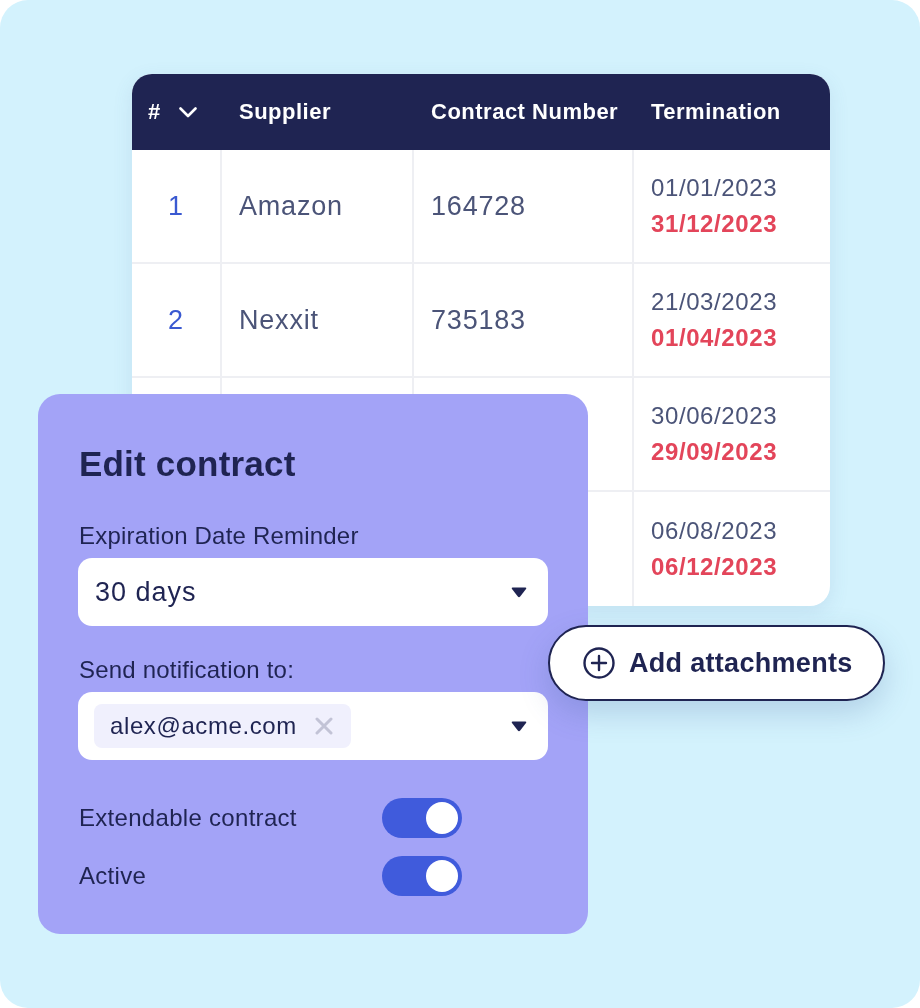 The image size is (920, 1008). What do you see at coordinates (716, 663) in the screenshot?
I see `add-attachments-button: Add attachments` at bounding box center [716, 663].